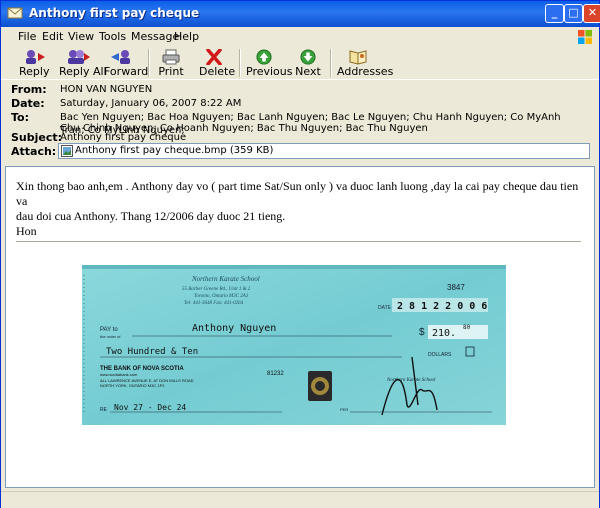  What do you see at coordinates (26, 231) in the screenshot?
I see `message-signature: Hon` at bounding box center [26, 231].